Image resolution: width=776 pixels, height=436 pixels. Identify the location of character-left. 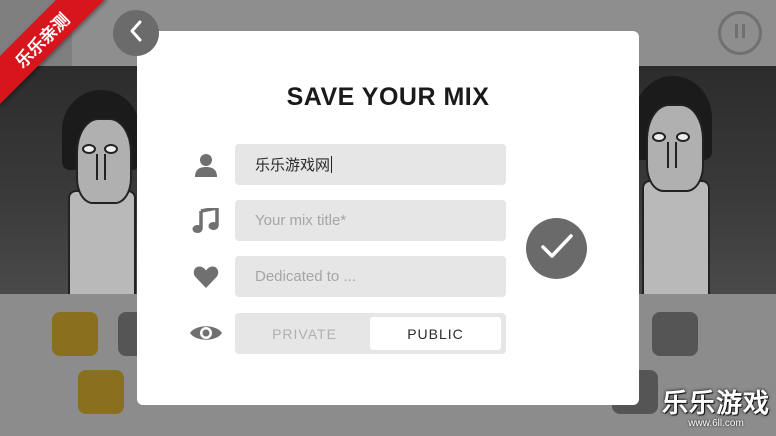
(102, 194).